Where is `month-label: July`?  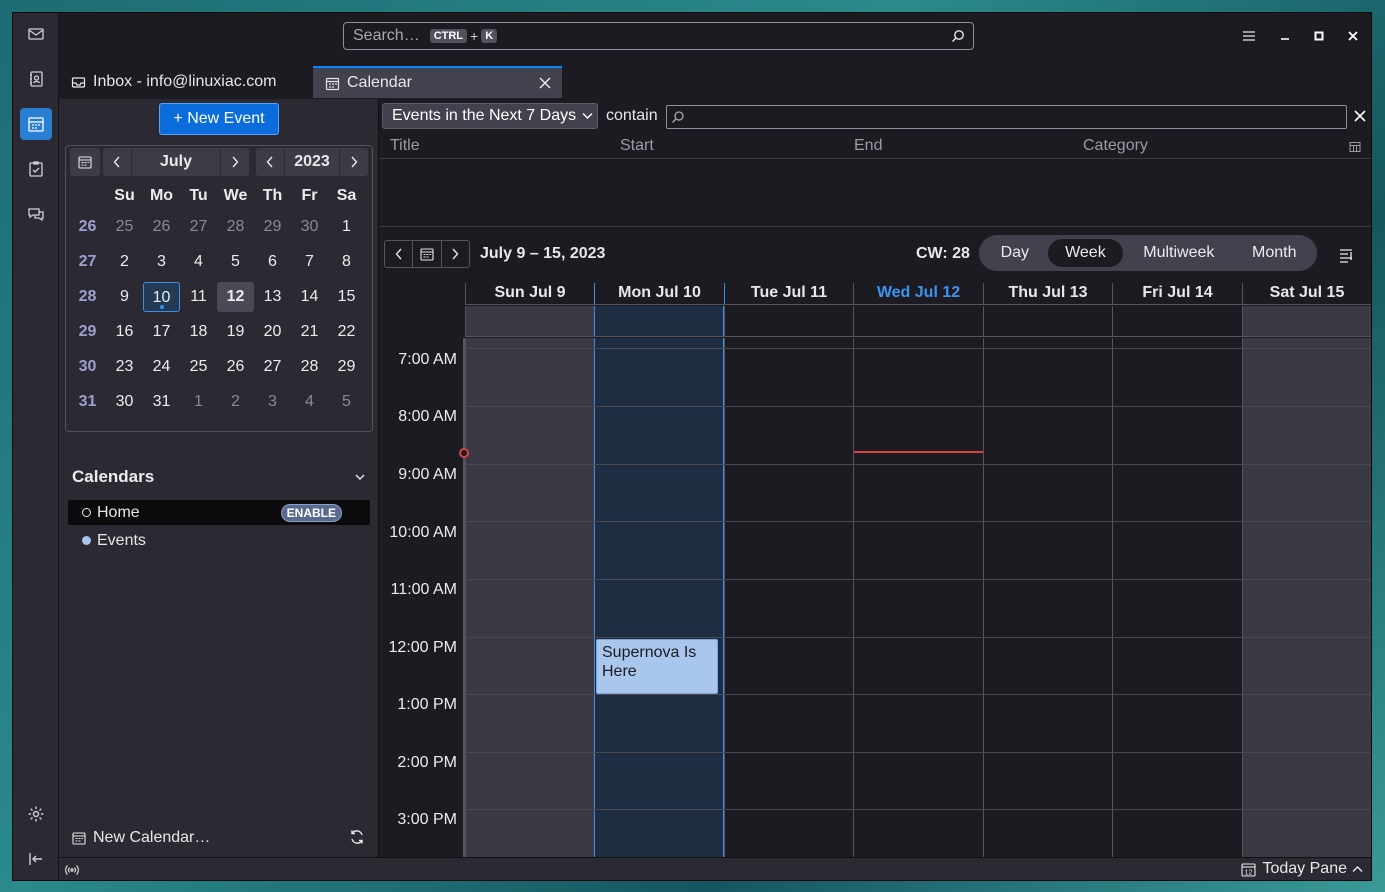
month-label: July is located at coordinates (176, 162).